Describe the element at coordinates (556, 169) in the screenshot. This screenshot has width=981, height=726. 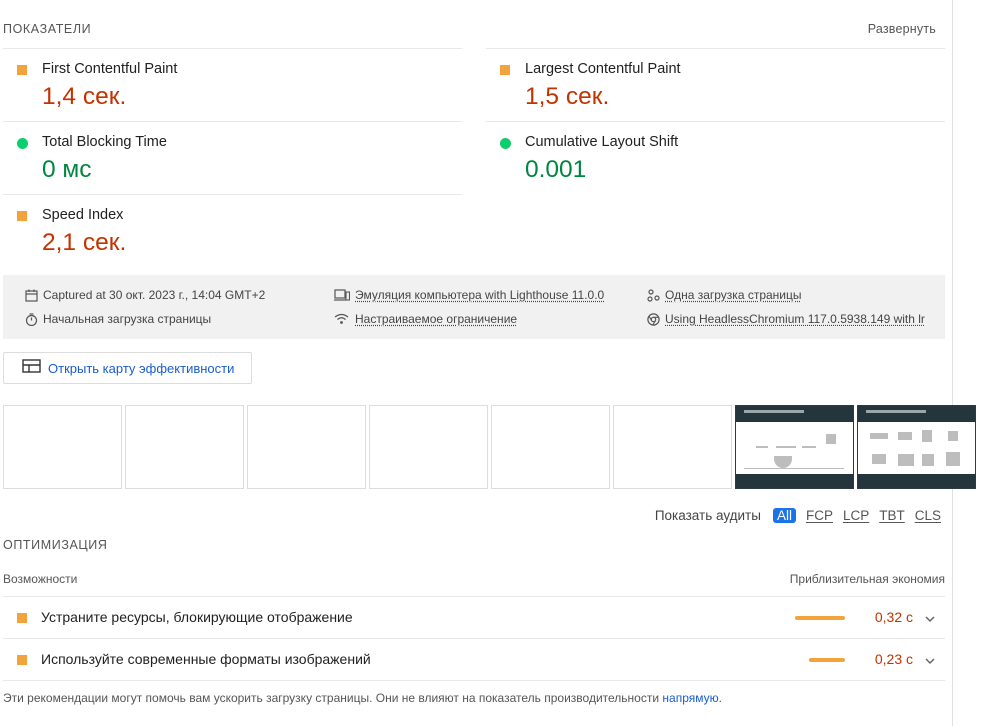
I see `metric-value: 0.001` at that location.